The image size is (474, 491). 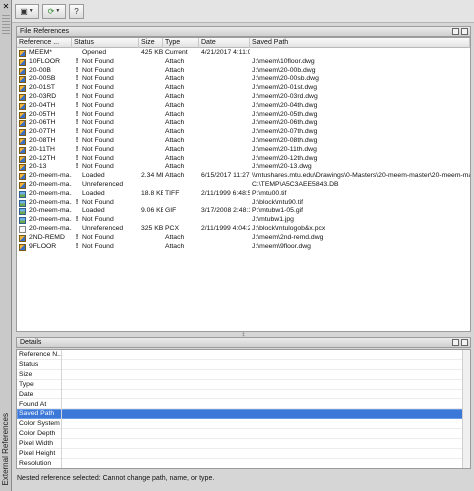 What do you see at coordinates (61, 409) in the screenshot?
I see `column-divider` at bounding box center [61, 409].